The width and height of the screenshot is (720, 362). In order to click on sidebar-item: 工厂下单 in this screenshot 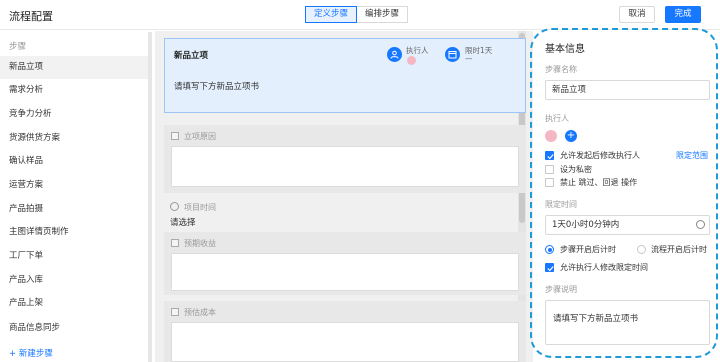, I will do `click(74, 256)`.